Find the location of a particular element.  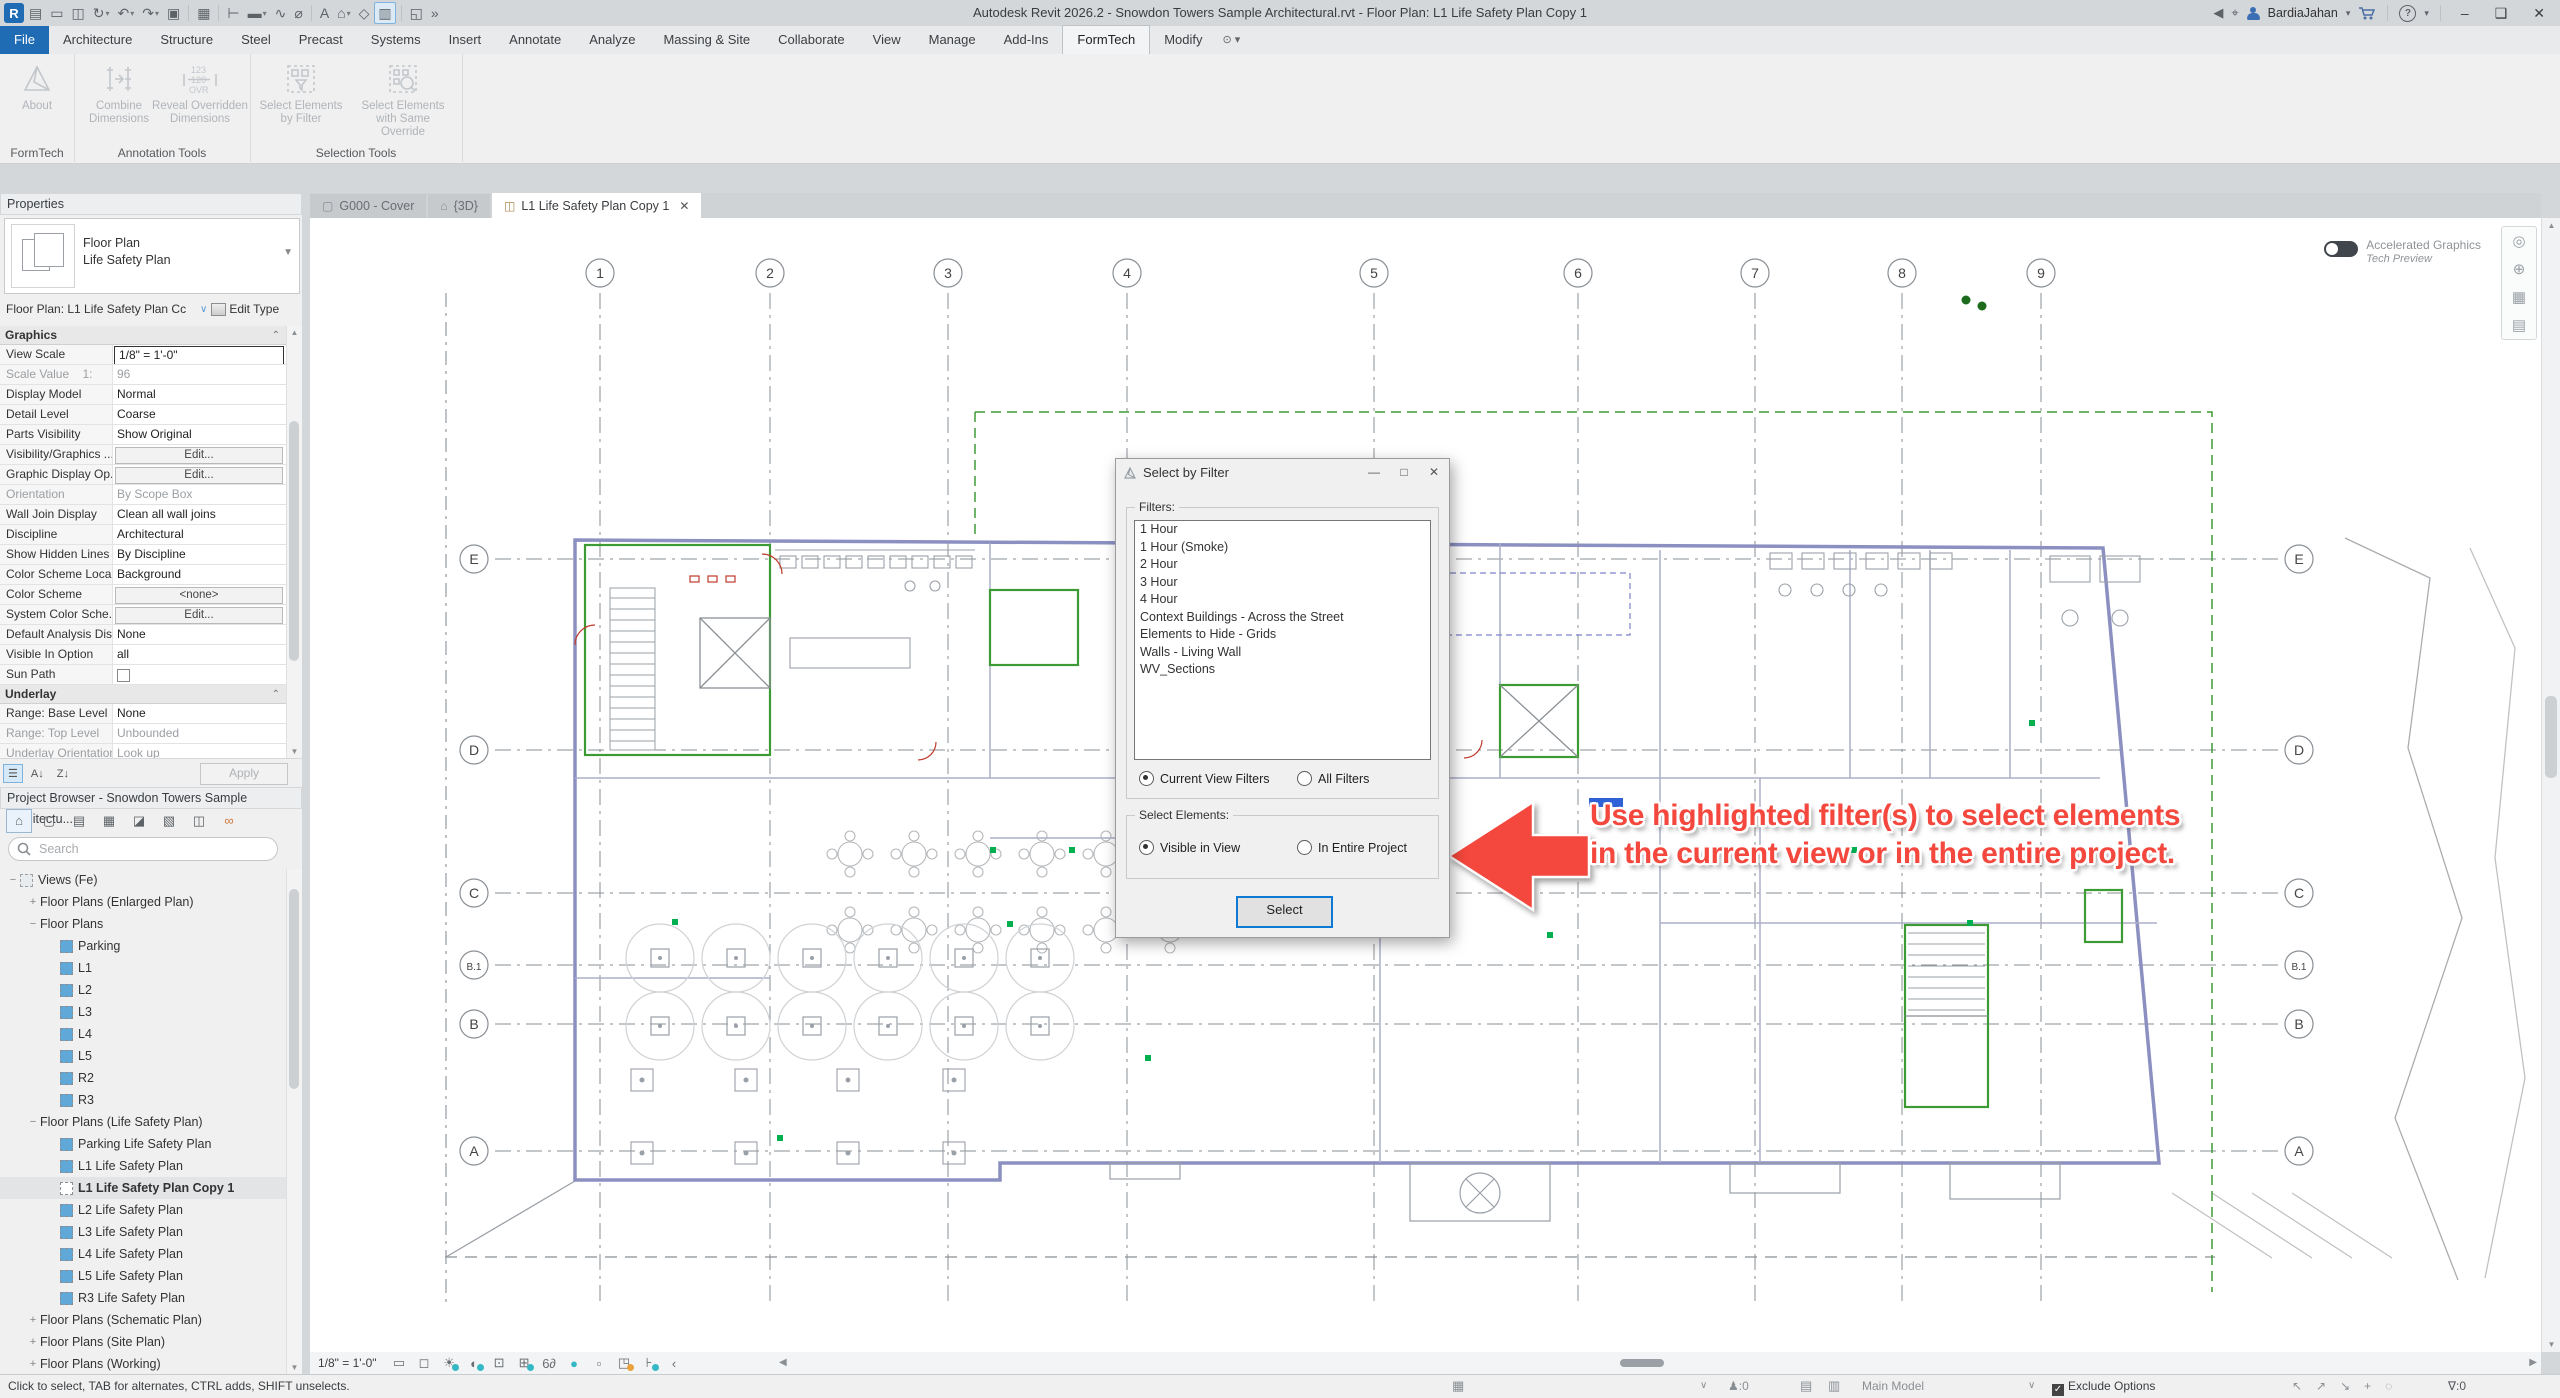

print-icon: ▣ is located at coordinates (173, 13).